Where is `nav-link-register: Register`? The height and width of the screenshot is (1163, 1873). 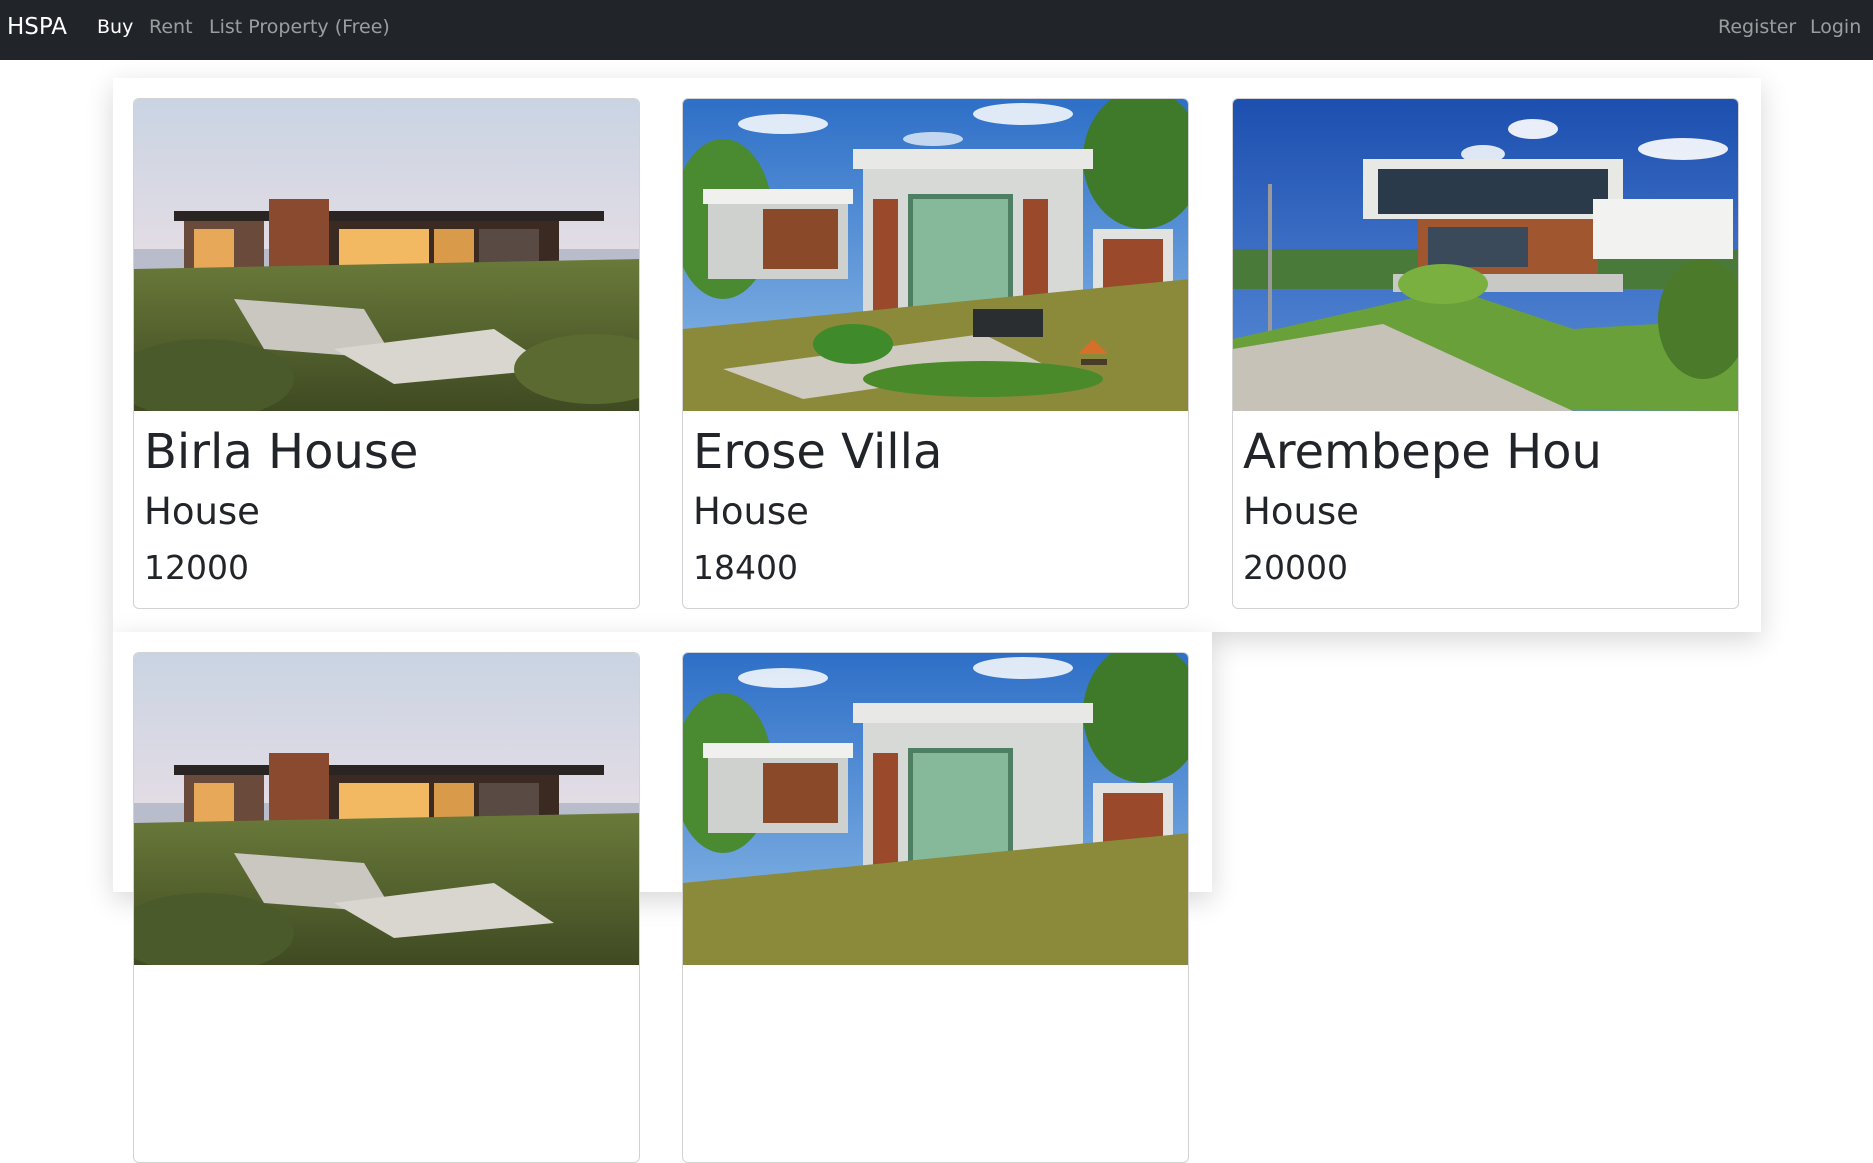 nav-link-register: Register is located at coordinates (1757, 27).